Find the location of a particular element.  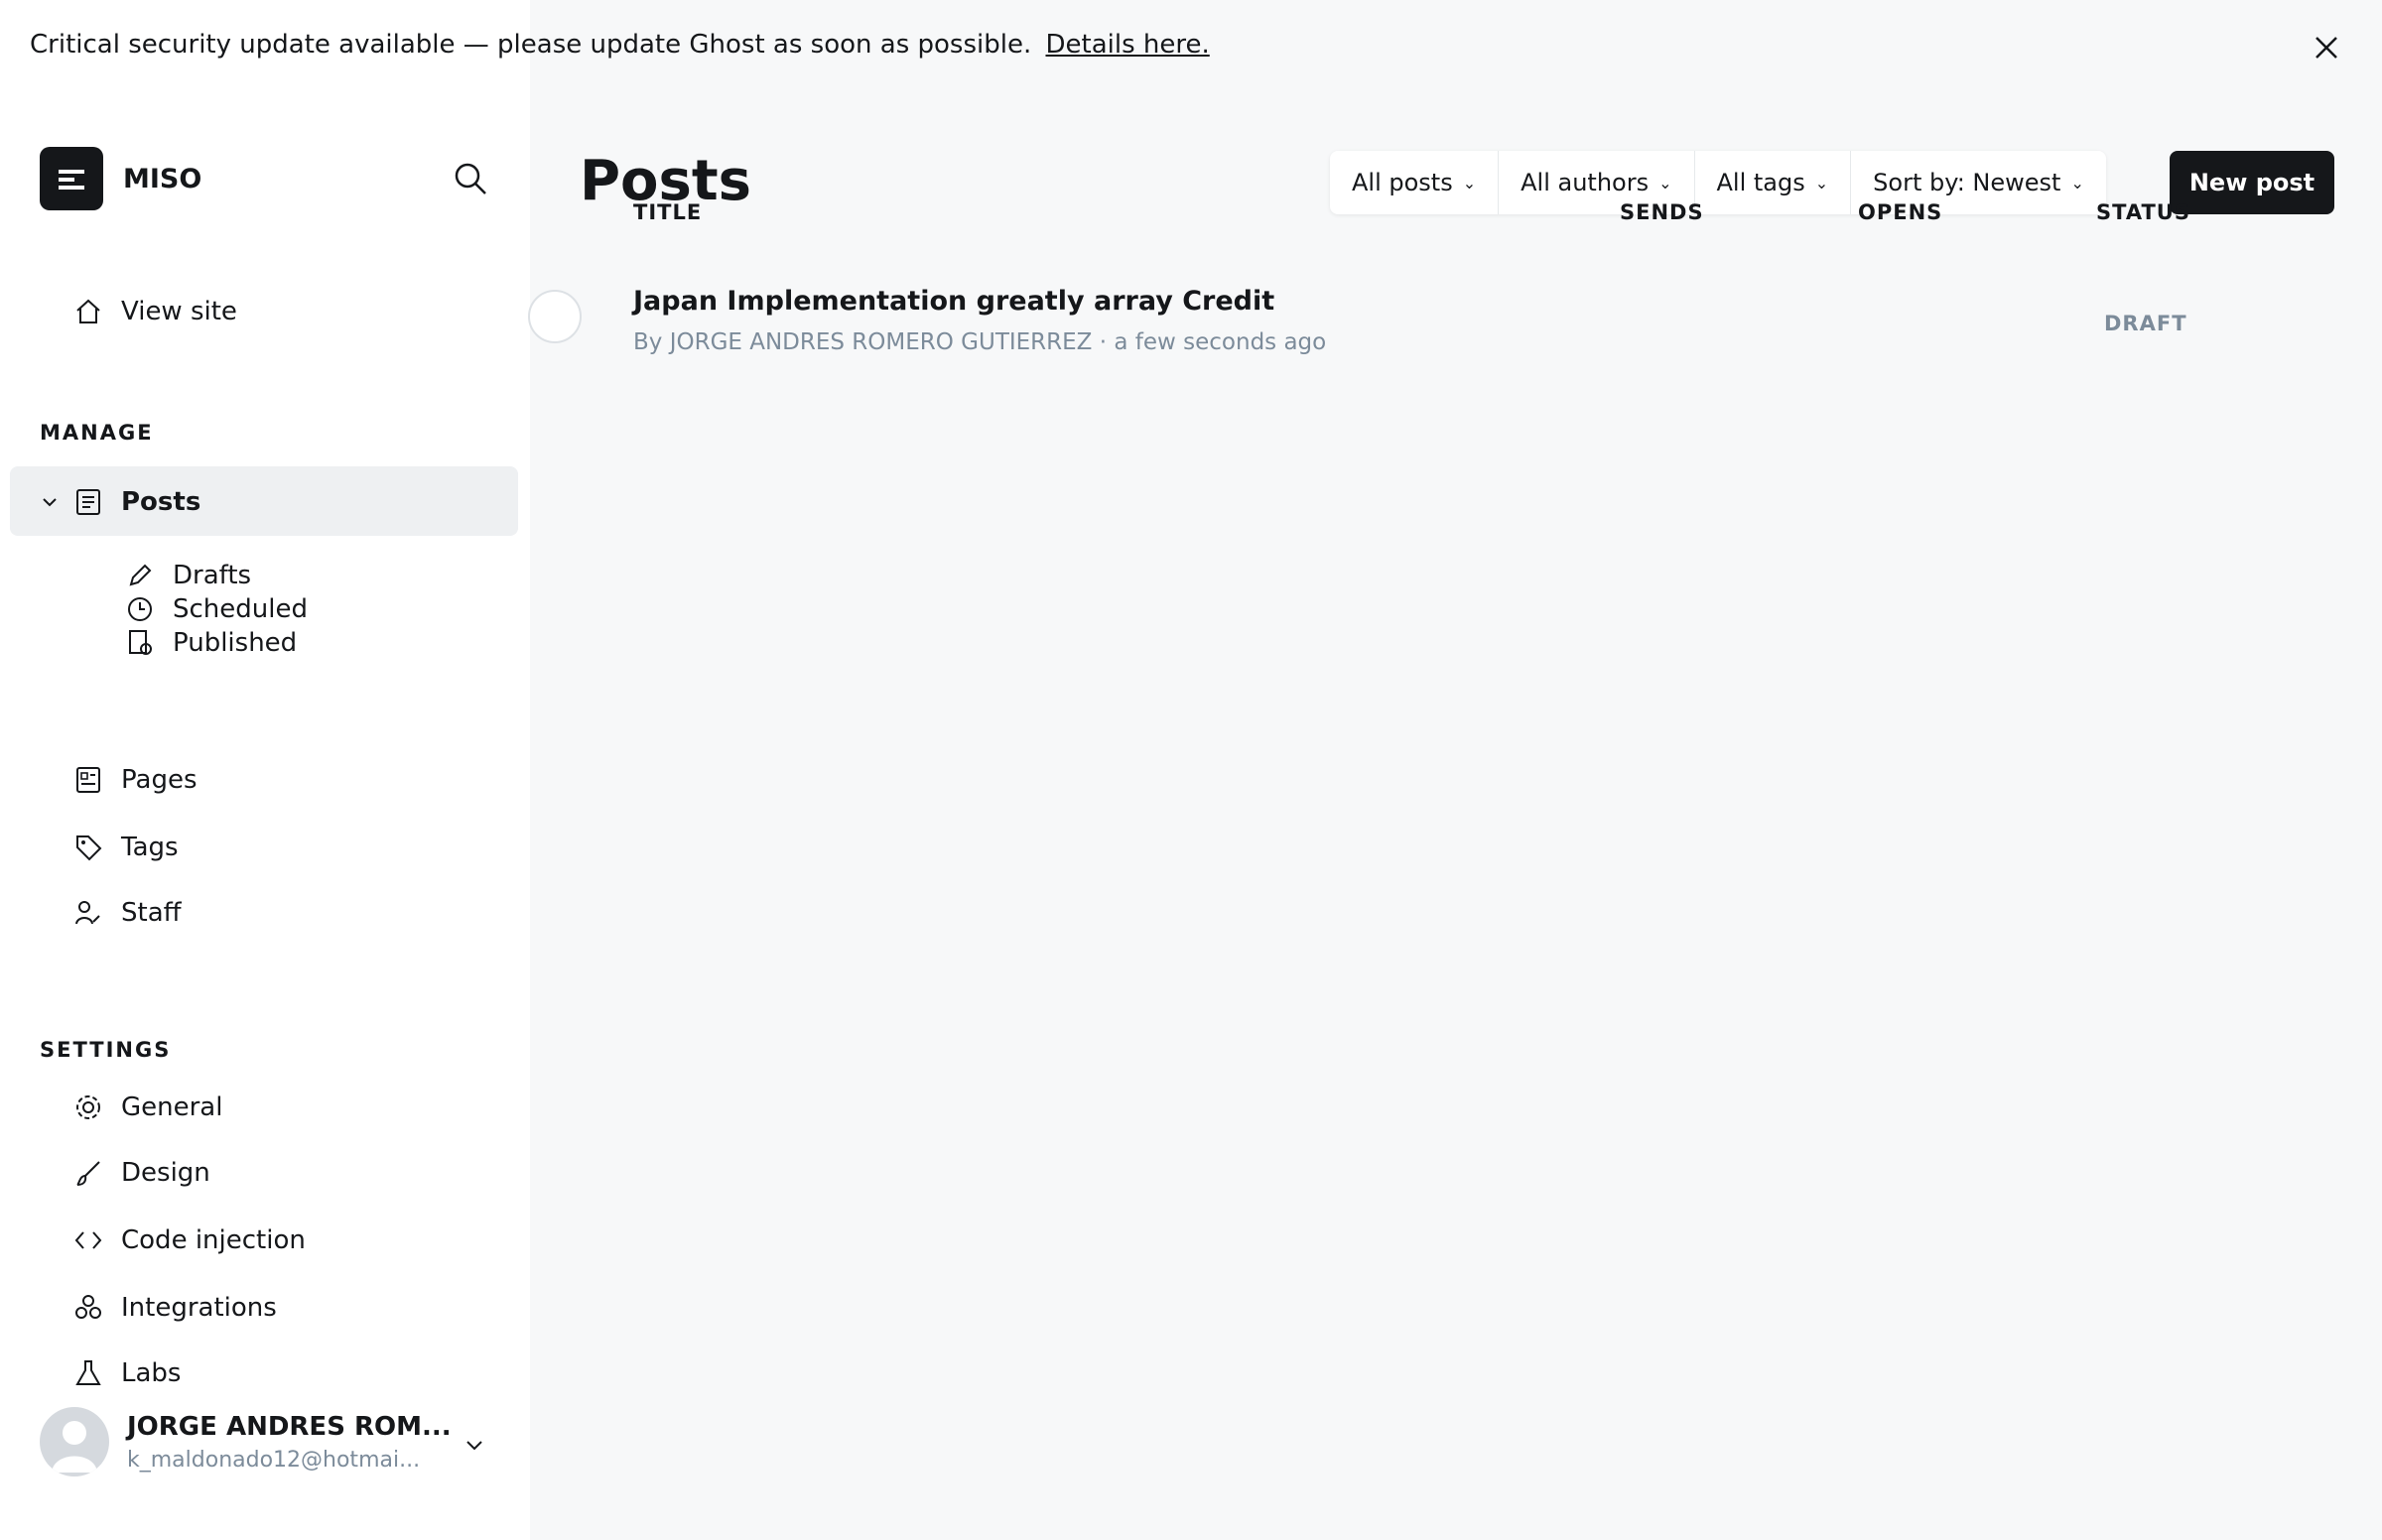

nav-design: Design is located at coordinates (140, 1173).